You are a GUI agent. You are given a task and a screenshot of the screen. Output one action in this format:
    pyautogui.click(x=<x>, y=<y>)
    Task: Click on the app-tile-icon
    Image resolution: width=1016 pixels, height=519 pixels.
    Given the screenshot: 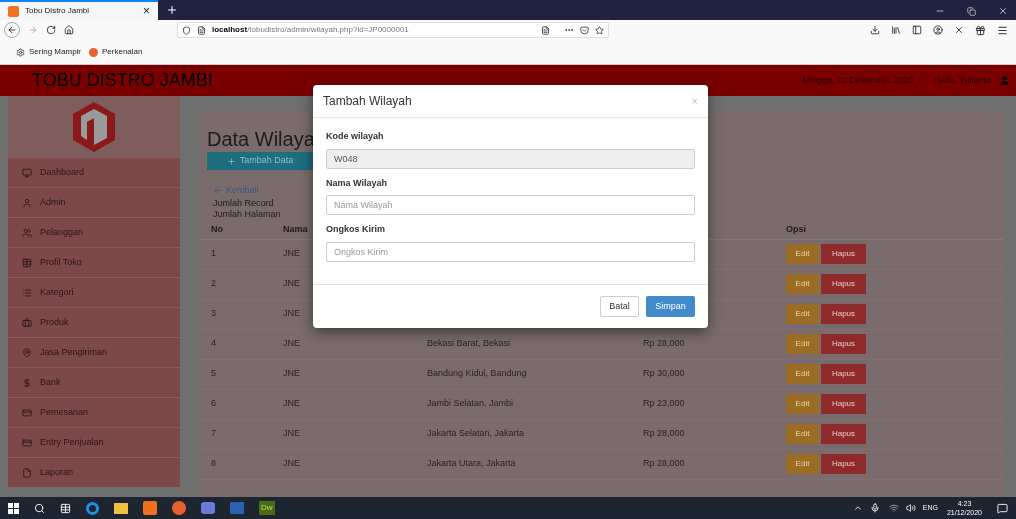 What is the action you would take?
    pyautogui.click(x=150, y=508)
    